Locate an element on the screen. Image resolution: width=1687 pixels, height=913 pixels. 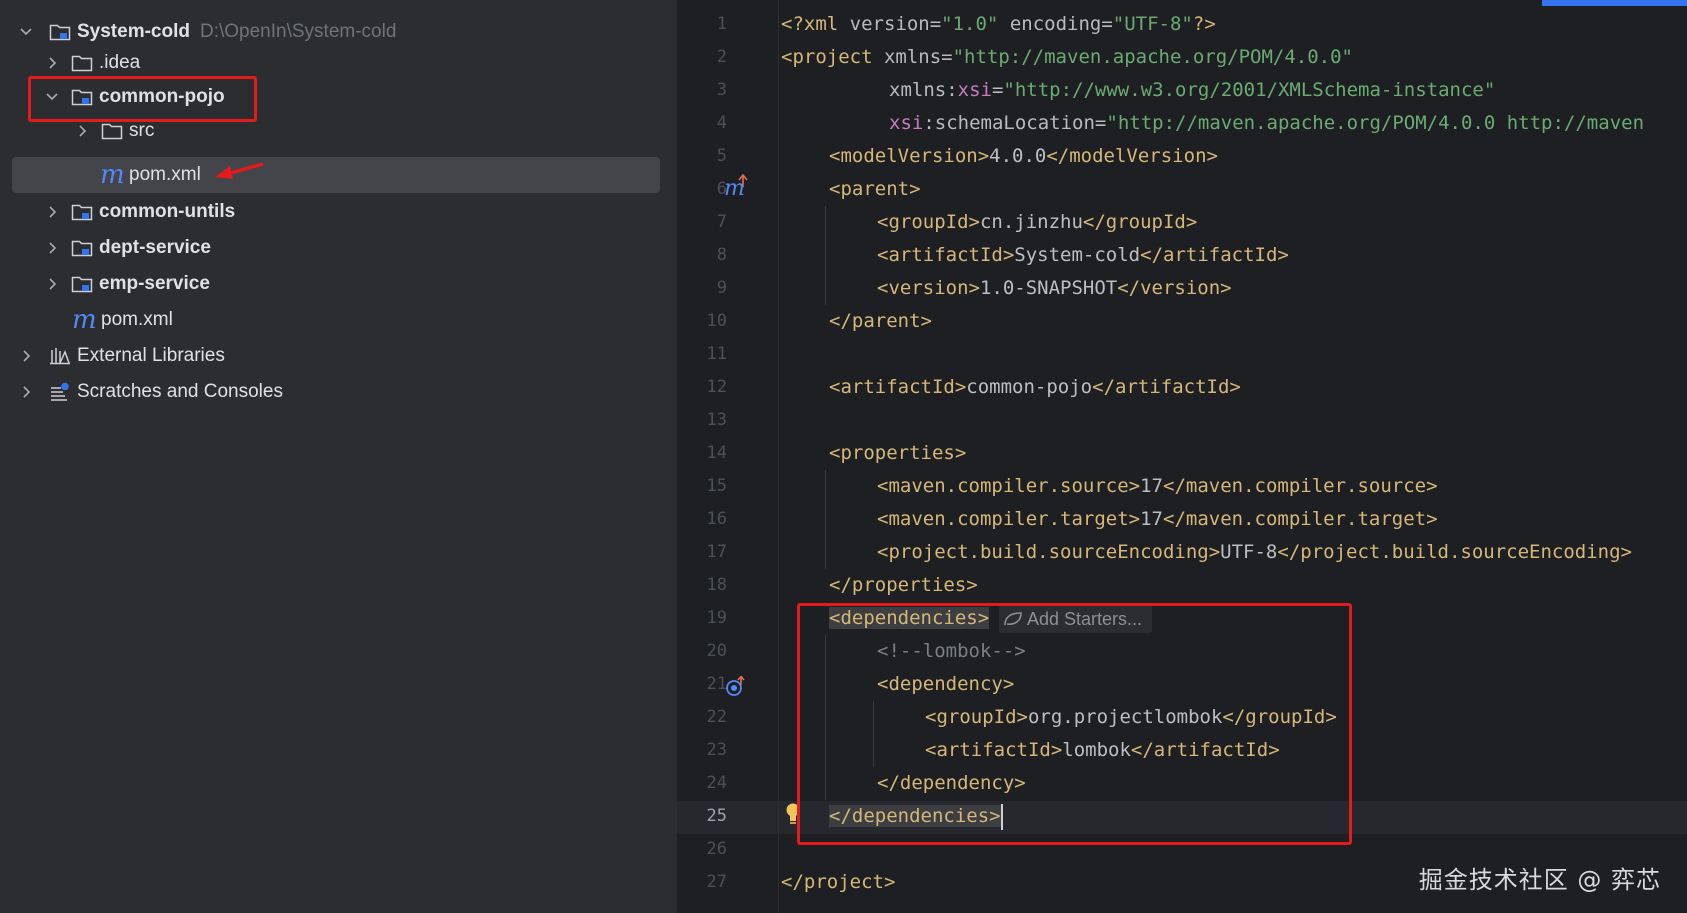
code-line-7: <groupId>cn.jinzhu</groupId> is located at coordinates (1037, 222).